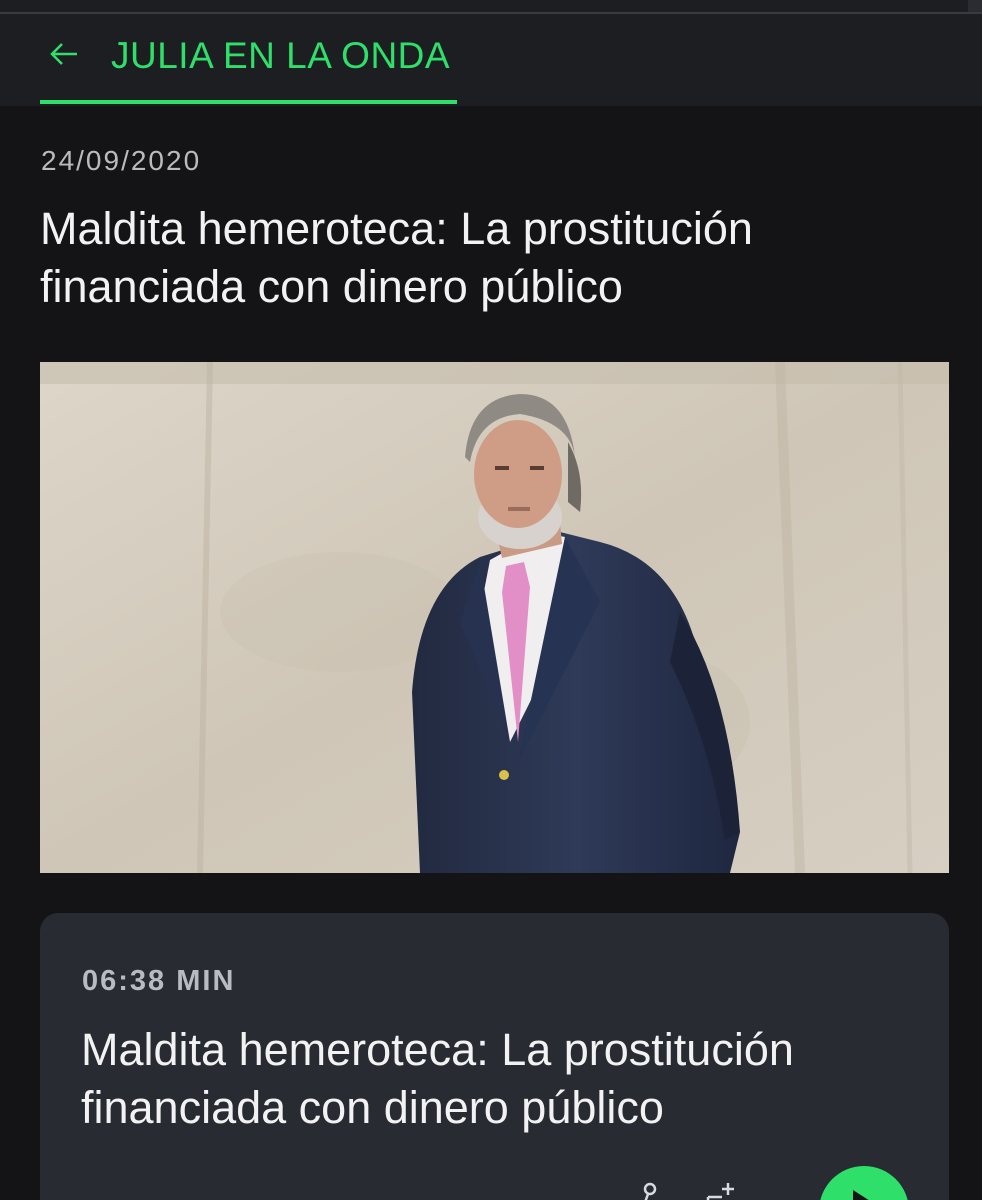 The image size is (982, 1200). What do you see at coordinates (121, 160) in the screenshot?
I see `publish-date: 24/09/2020` at bounding box center [121, 160].